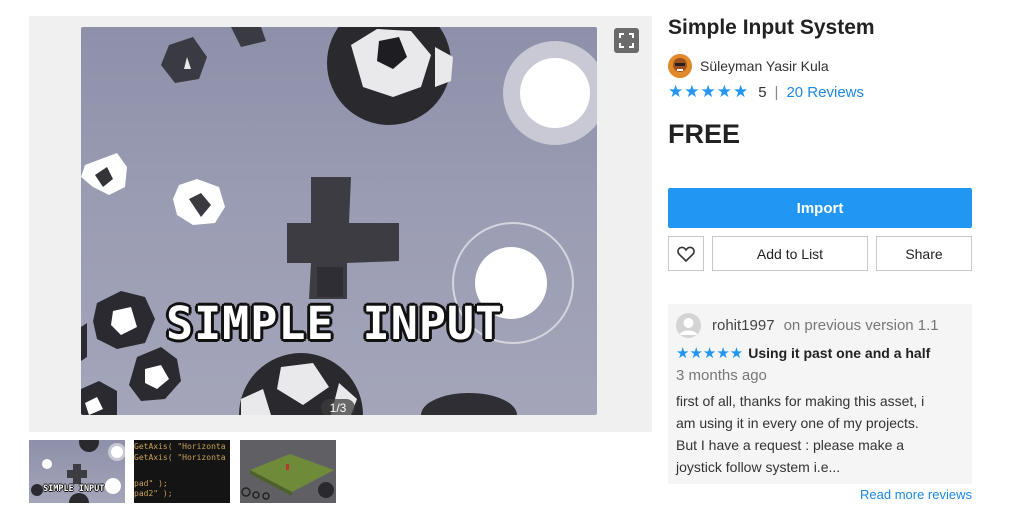 The image size is (1029, 522). What do you see at coordinates (797, 423) in the screenshot?
I see `review-body-line: am using it in every one of my projects.` at bounding box center [797, 423].